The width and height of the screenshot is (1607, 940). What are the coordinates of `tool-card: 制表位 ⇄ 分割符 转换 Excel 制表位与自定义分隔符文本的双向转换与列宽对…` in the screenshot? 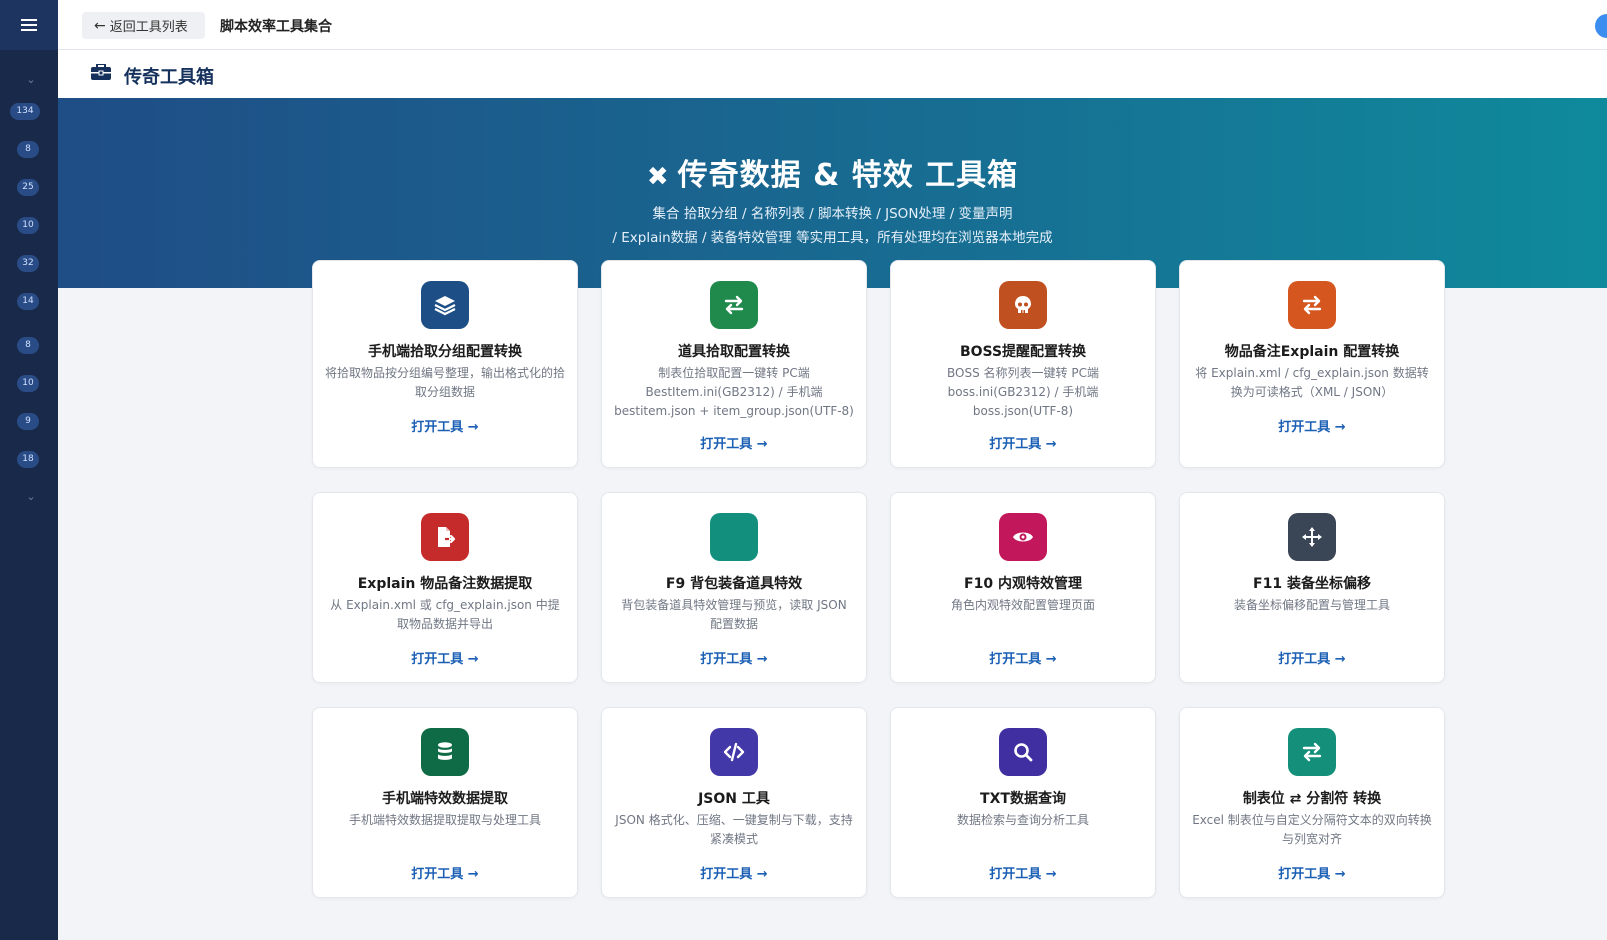 It's located at (1312, 802).